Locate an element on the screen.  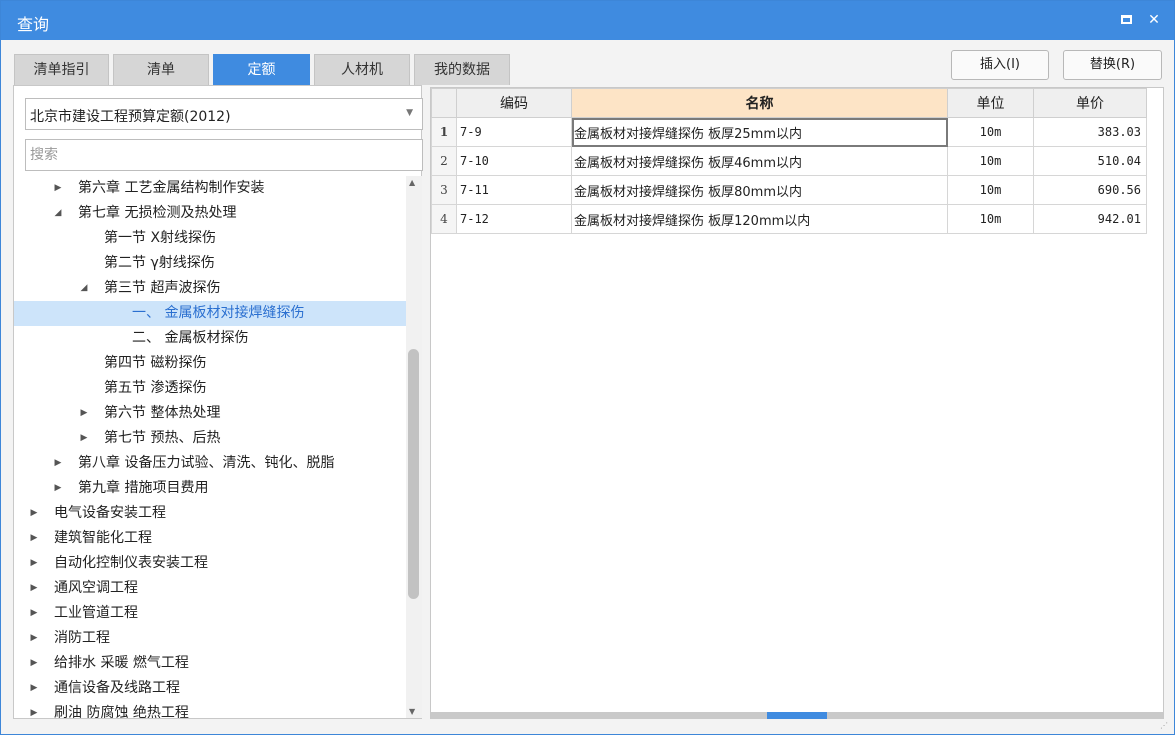
tree-item: ▶ 第九章 措施项目费用 is located at coordinates (210, 488).